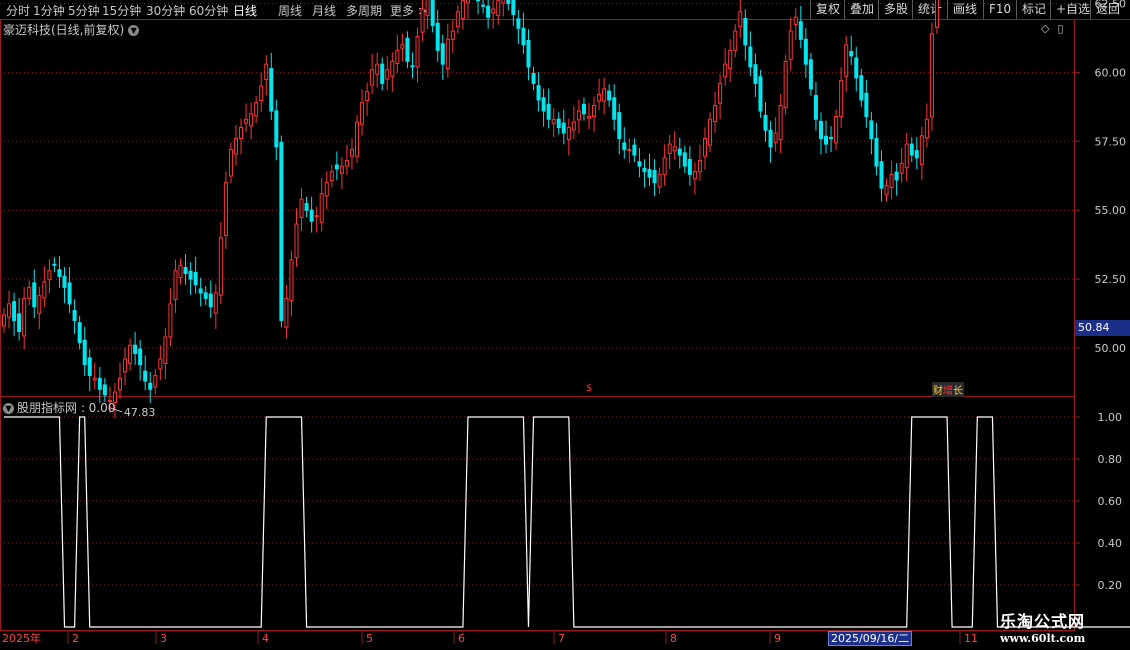 The height and width of the screenshot is (650, 1130). Describe the element at coordinates (561, 638) in the screenshot. I see `month-label: 7` at that location.